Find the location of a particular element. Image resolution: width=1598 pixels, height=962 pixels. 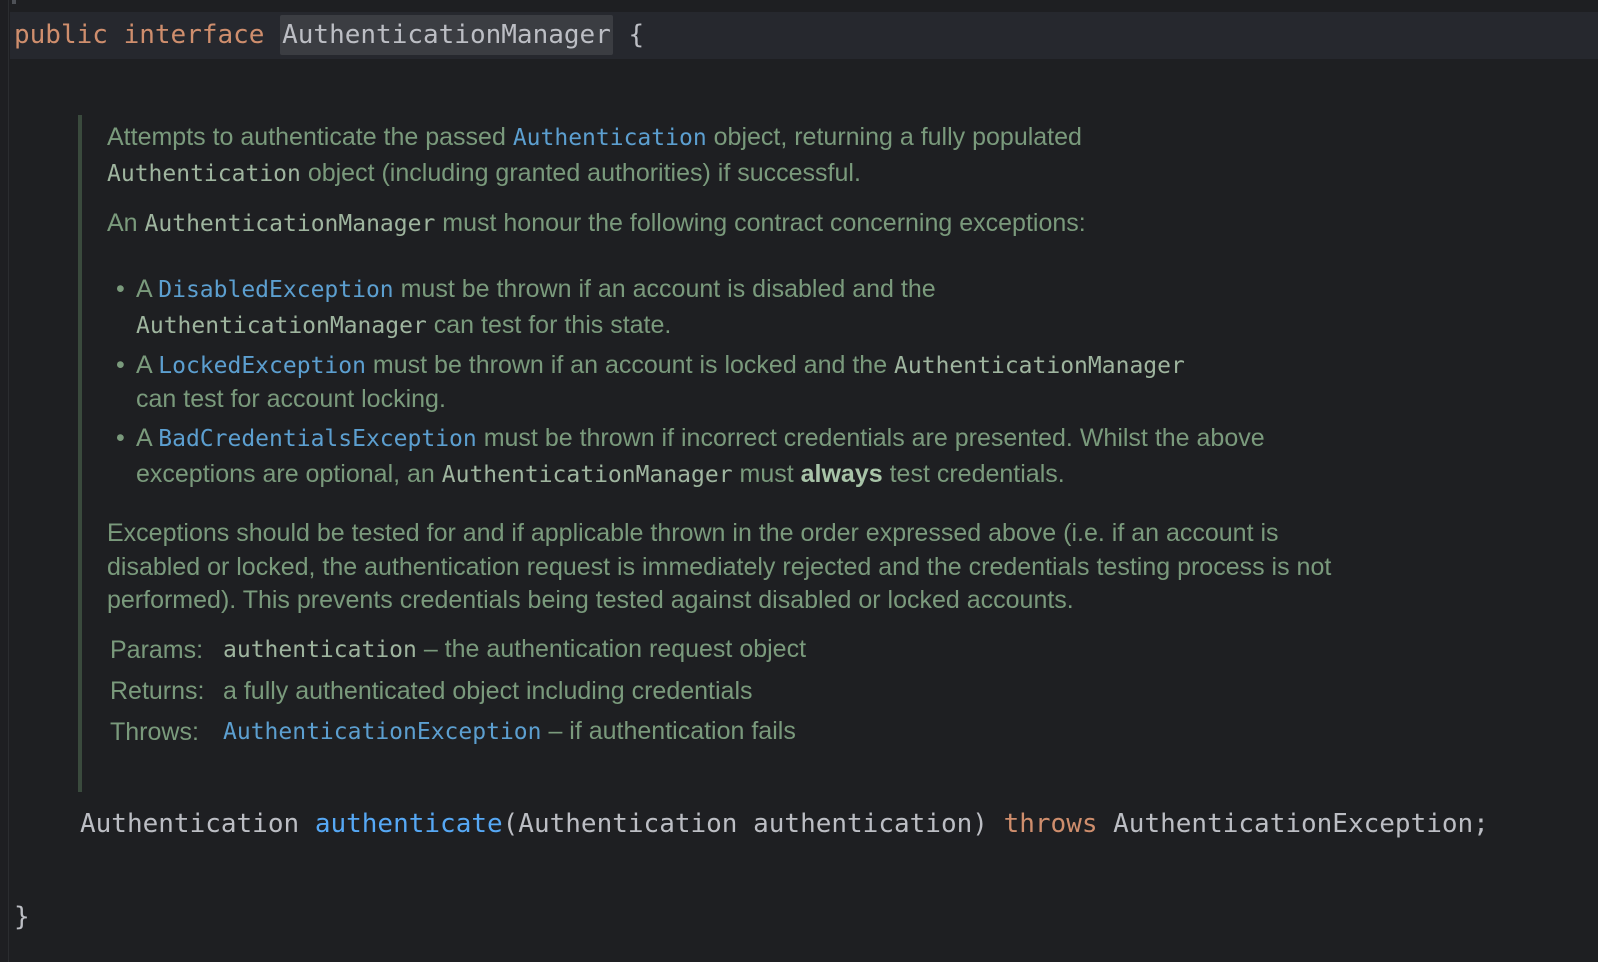

bullet-text: test credentials. is located at coordinates (973, 474).